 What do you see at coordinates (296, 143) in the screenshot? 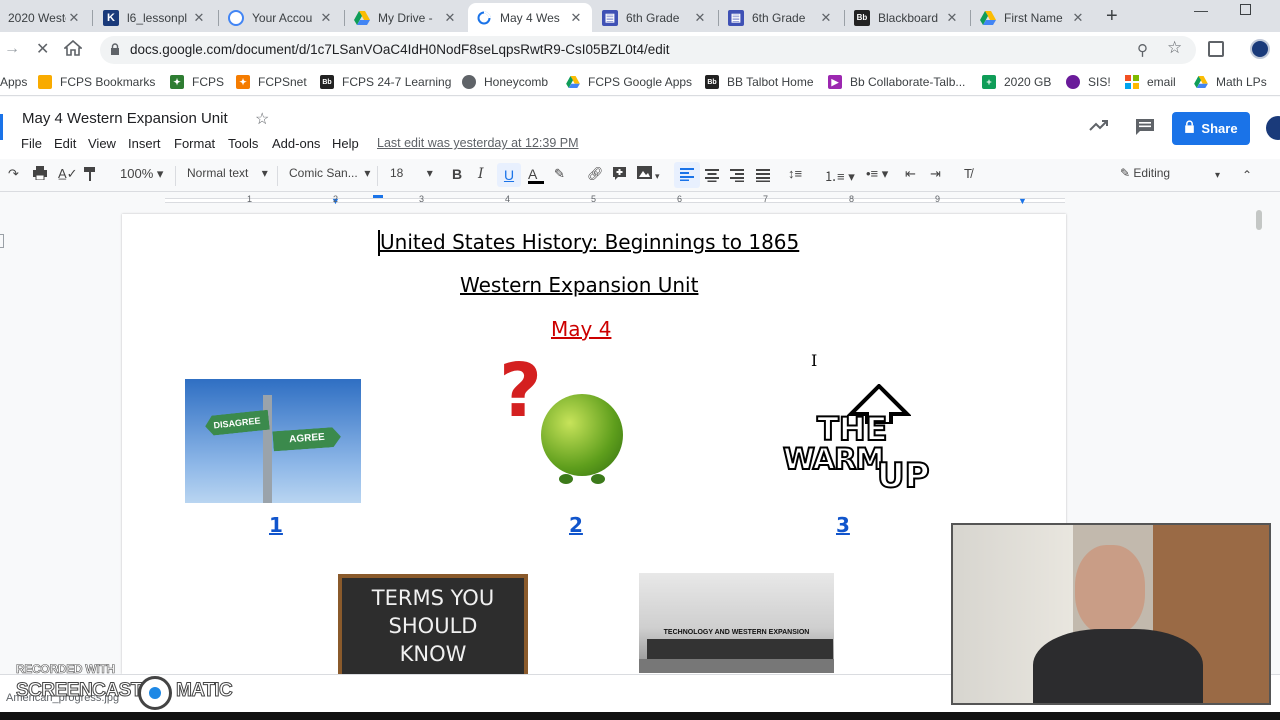
I see `menu-add-ons: Add-ons` at bounding box center [296, 143].